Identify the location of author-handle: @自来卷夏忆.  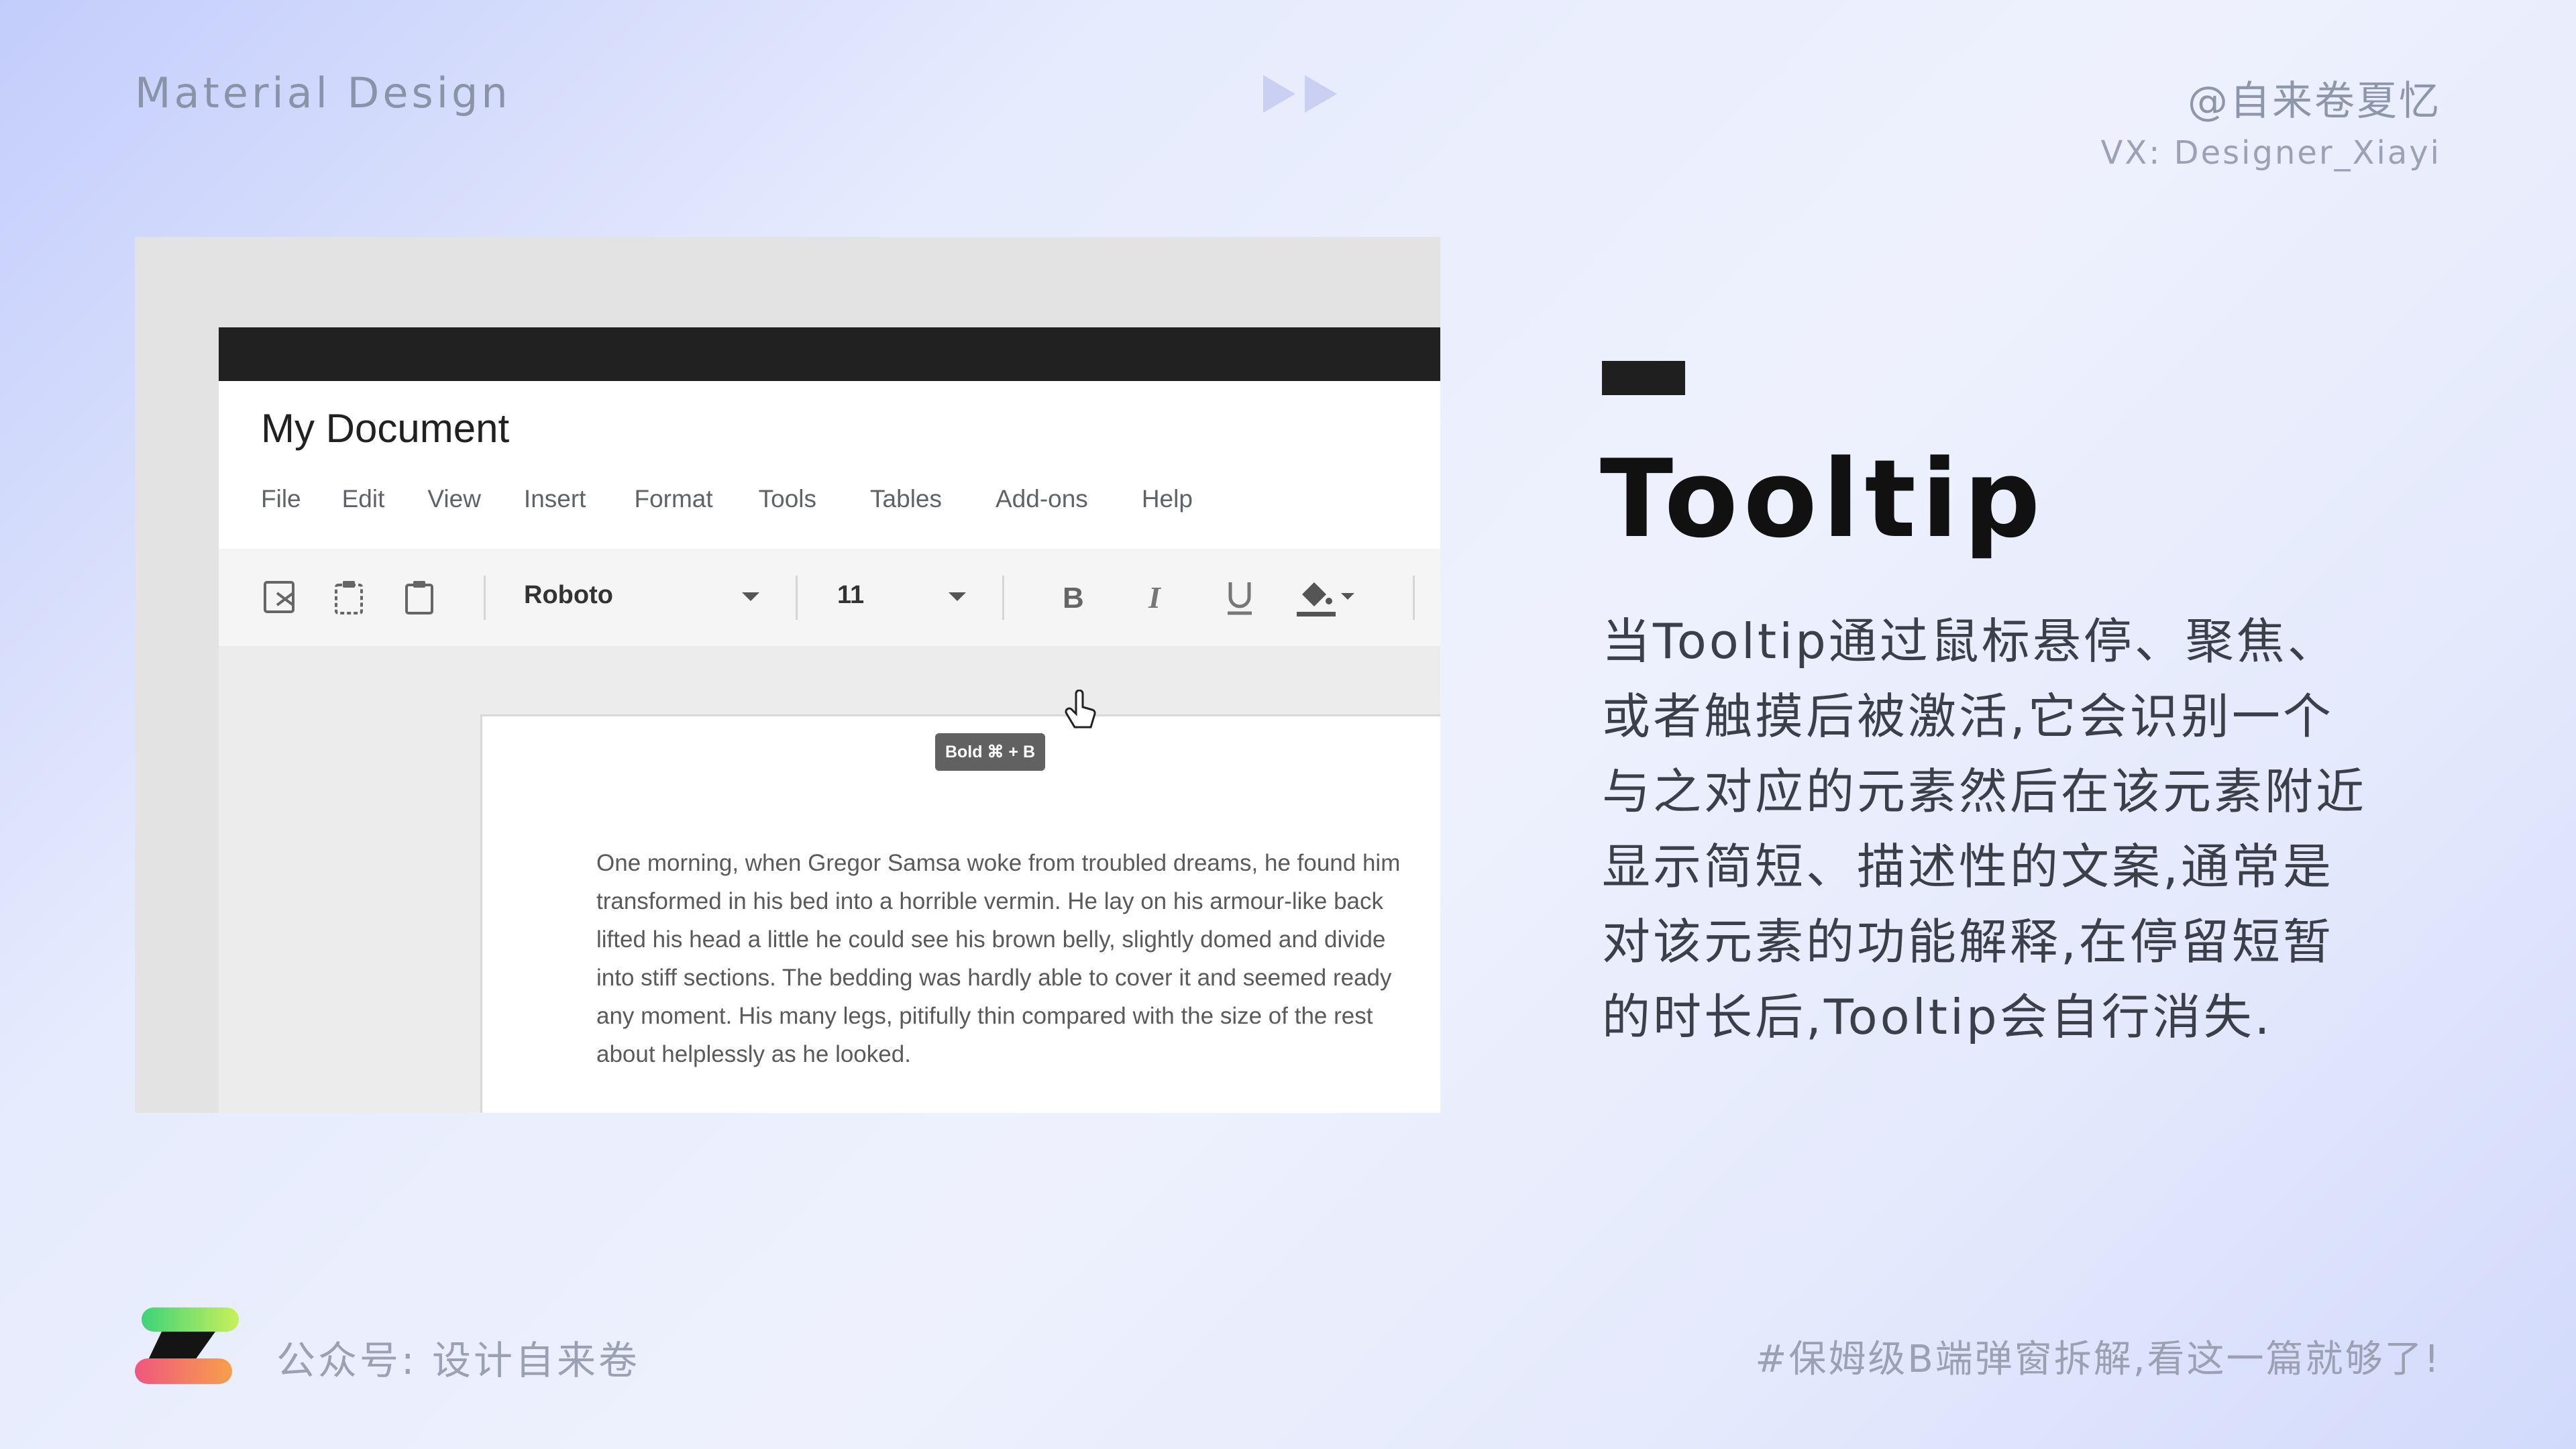
(2314, 101).